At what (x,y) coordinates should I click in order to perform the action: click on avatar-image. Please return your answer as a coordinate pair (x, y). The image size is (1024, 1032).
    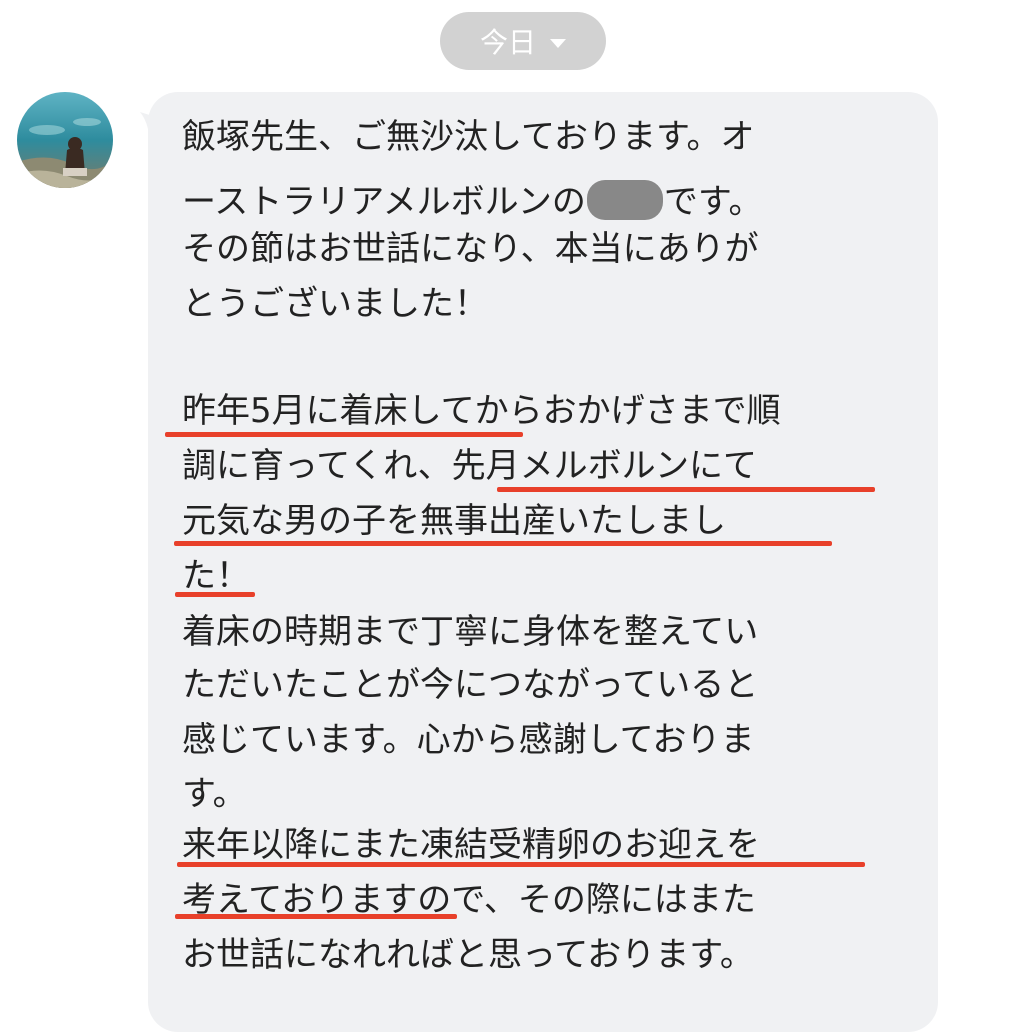
    Looking at the image, I should click on (65, 140).